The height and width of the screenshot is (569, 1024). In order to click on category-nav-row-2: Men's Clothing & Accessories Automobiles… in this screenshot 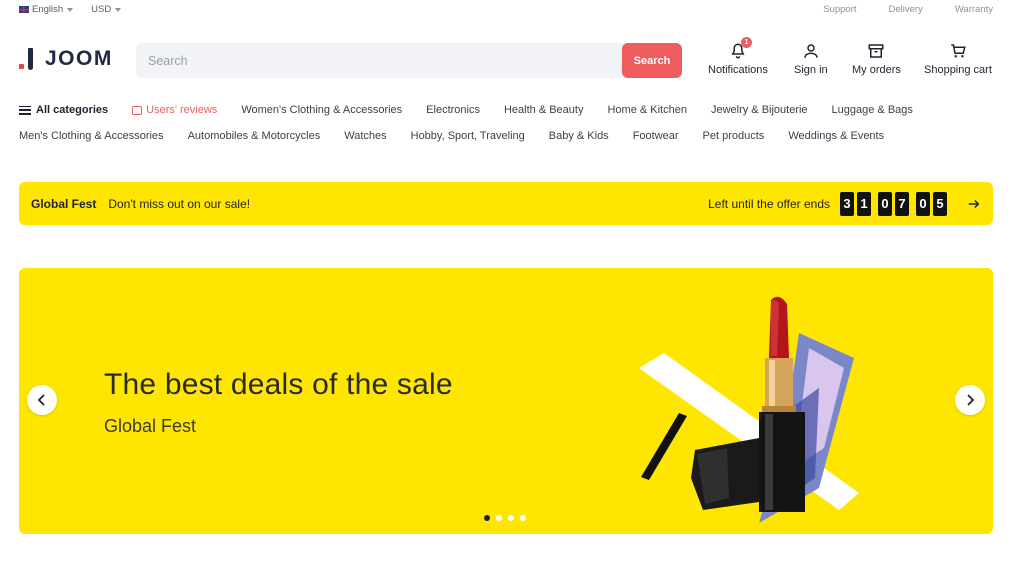, I will do `click(463, 136)`.